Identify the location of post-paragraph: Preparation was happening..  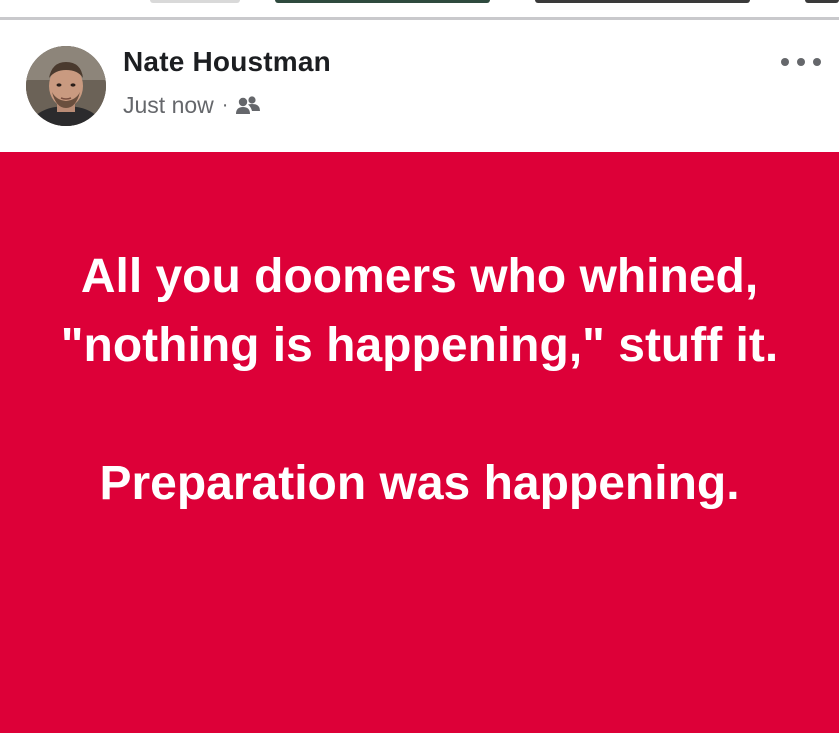
(419, 483).